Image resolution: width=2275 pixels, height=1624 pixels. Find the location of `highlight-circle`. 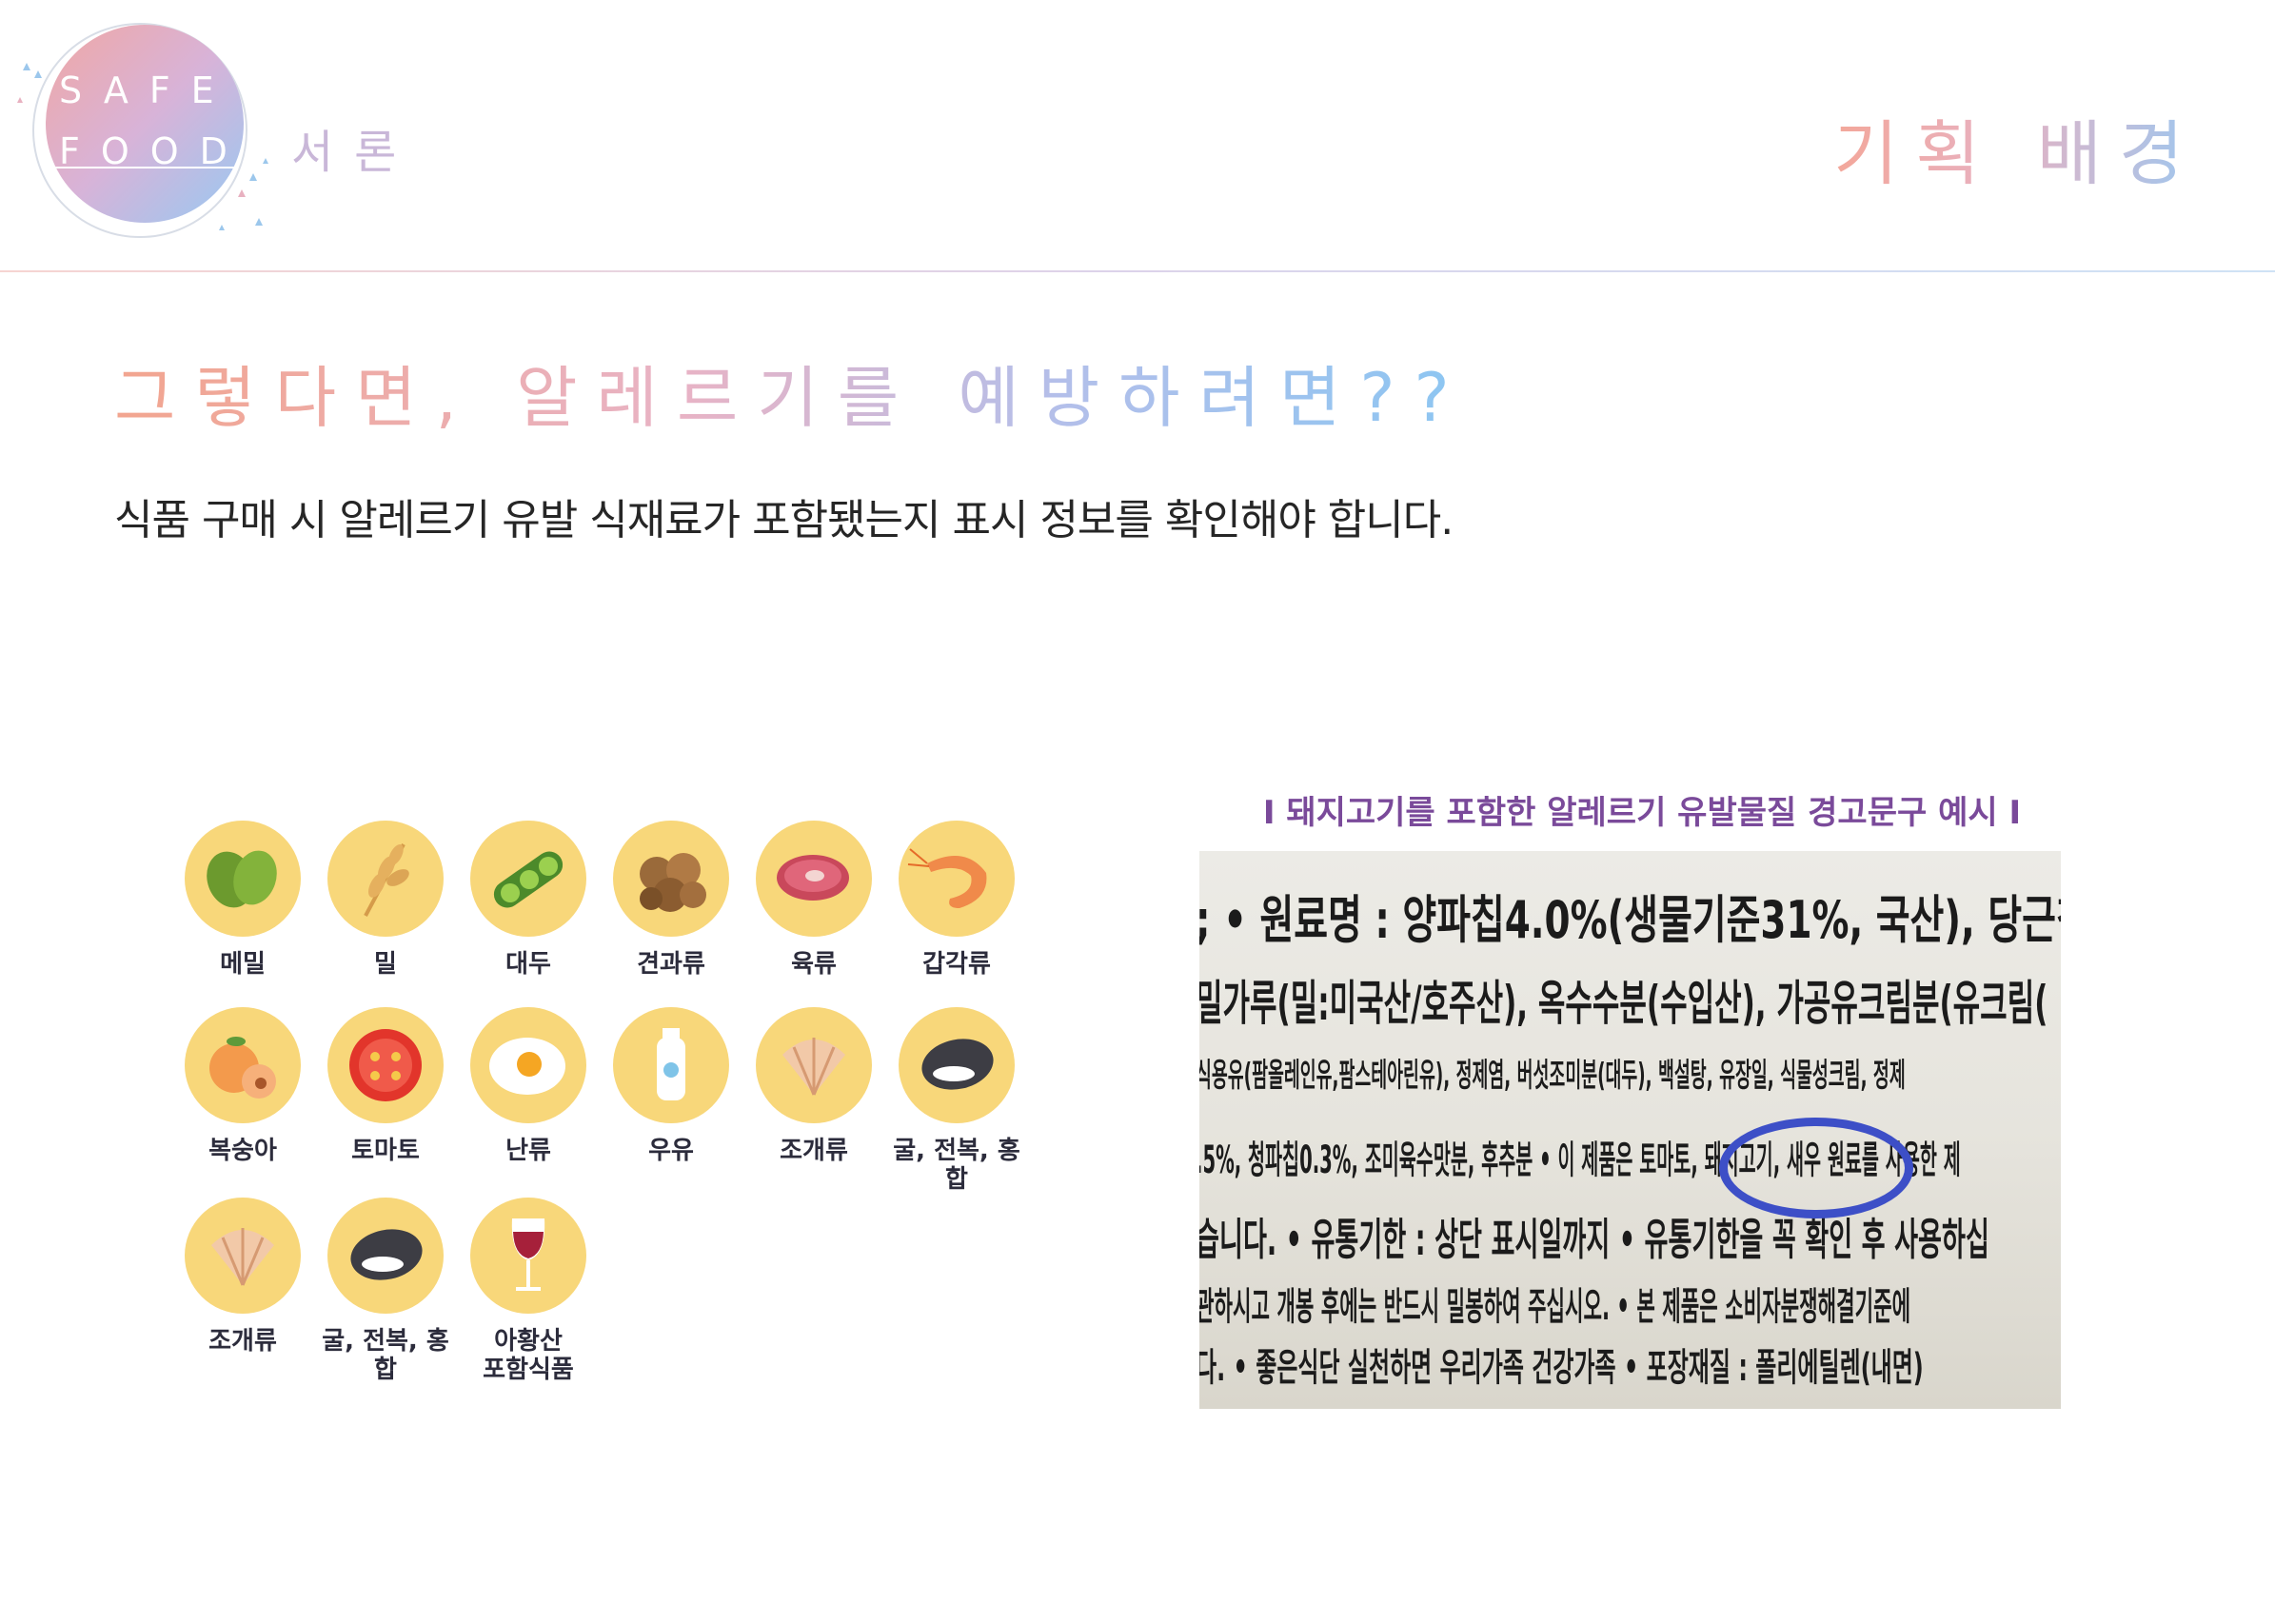

highlight-circle is located at coordinates (1816, 1168).